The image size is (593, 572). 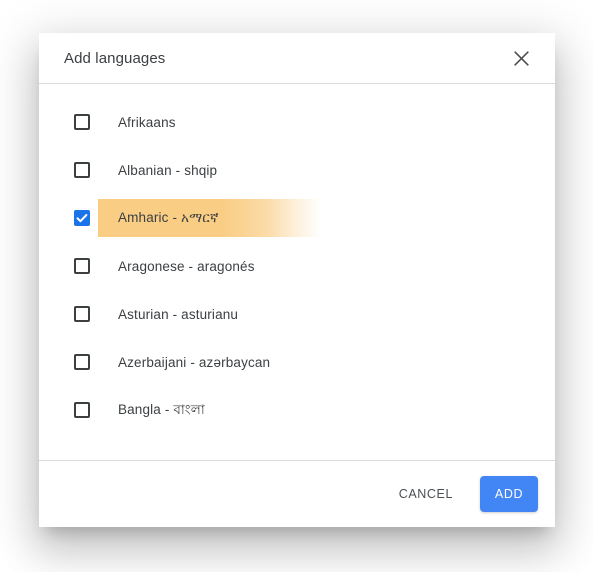 I want to click on close-icon, so click(x=521, y=58).